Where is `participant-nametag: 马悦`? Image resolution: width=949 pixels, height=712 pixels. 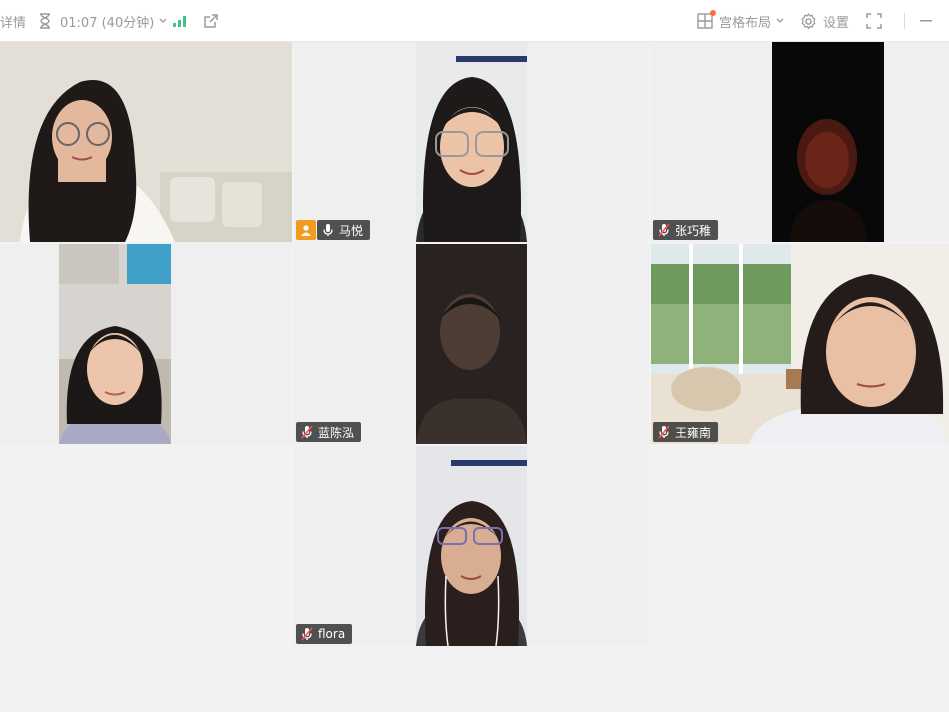
participant-nametag: 马悦 is located at coordinates (344, 230).